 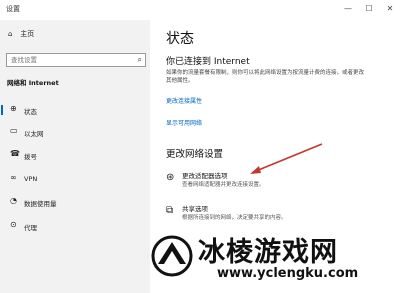 What do you see at coordinates (75, 202) in the screenshot?
I see `sidebar-item-data-usage: ◔ 数据使用量` at bounding box center [75, 202].